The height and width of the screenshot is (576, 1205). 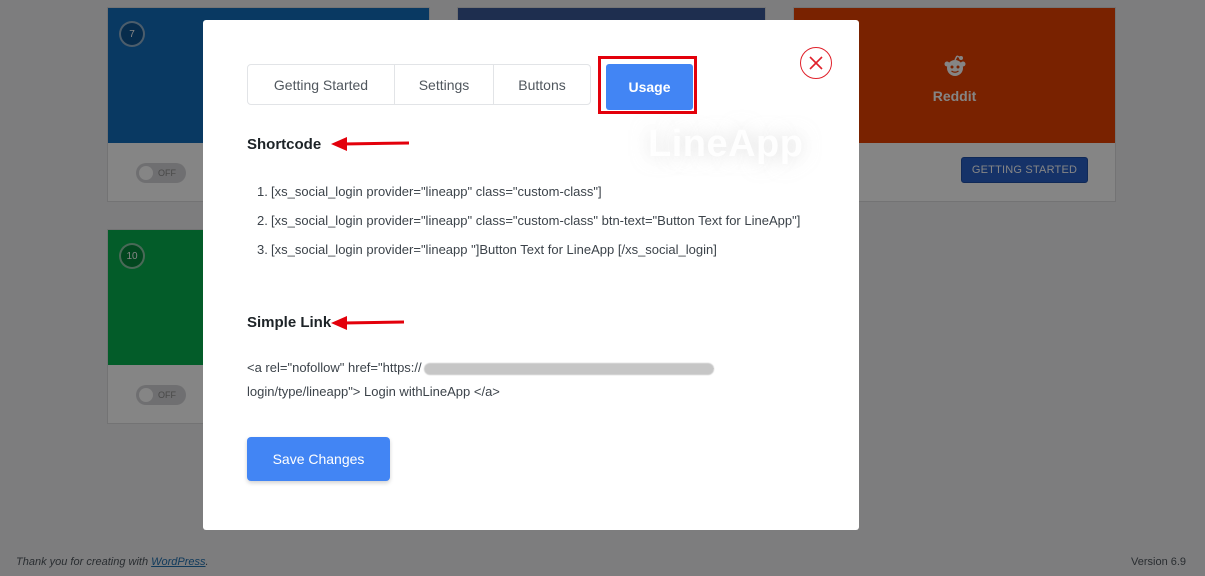 I want to click on tab-highlight-box: Usage, so click(x=647, y=85).